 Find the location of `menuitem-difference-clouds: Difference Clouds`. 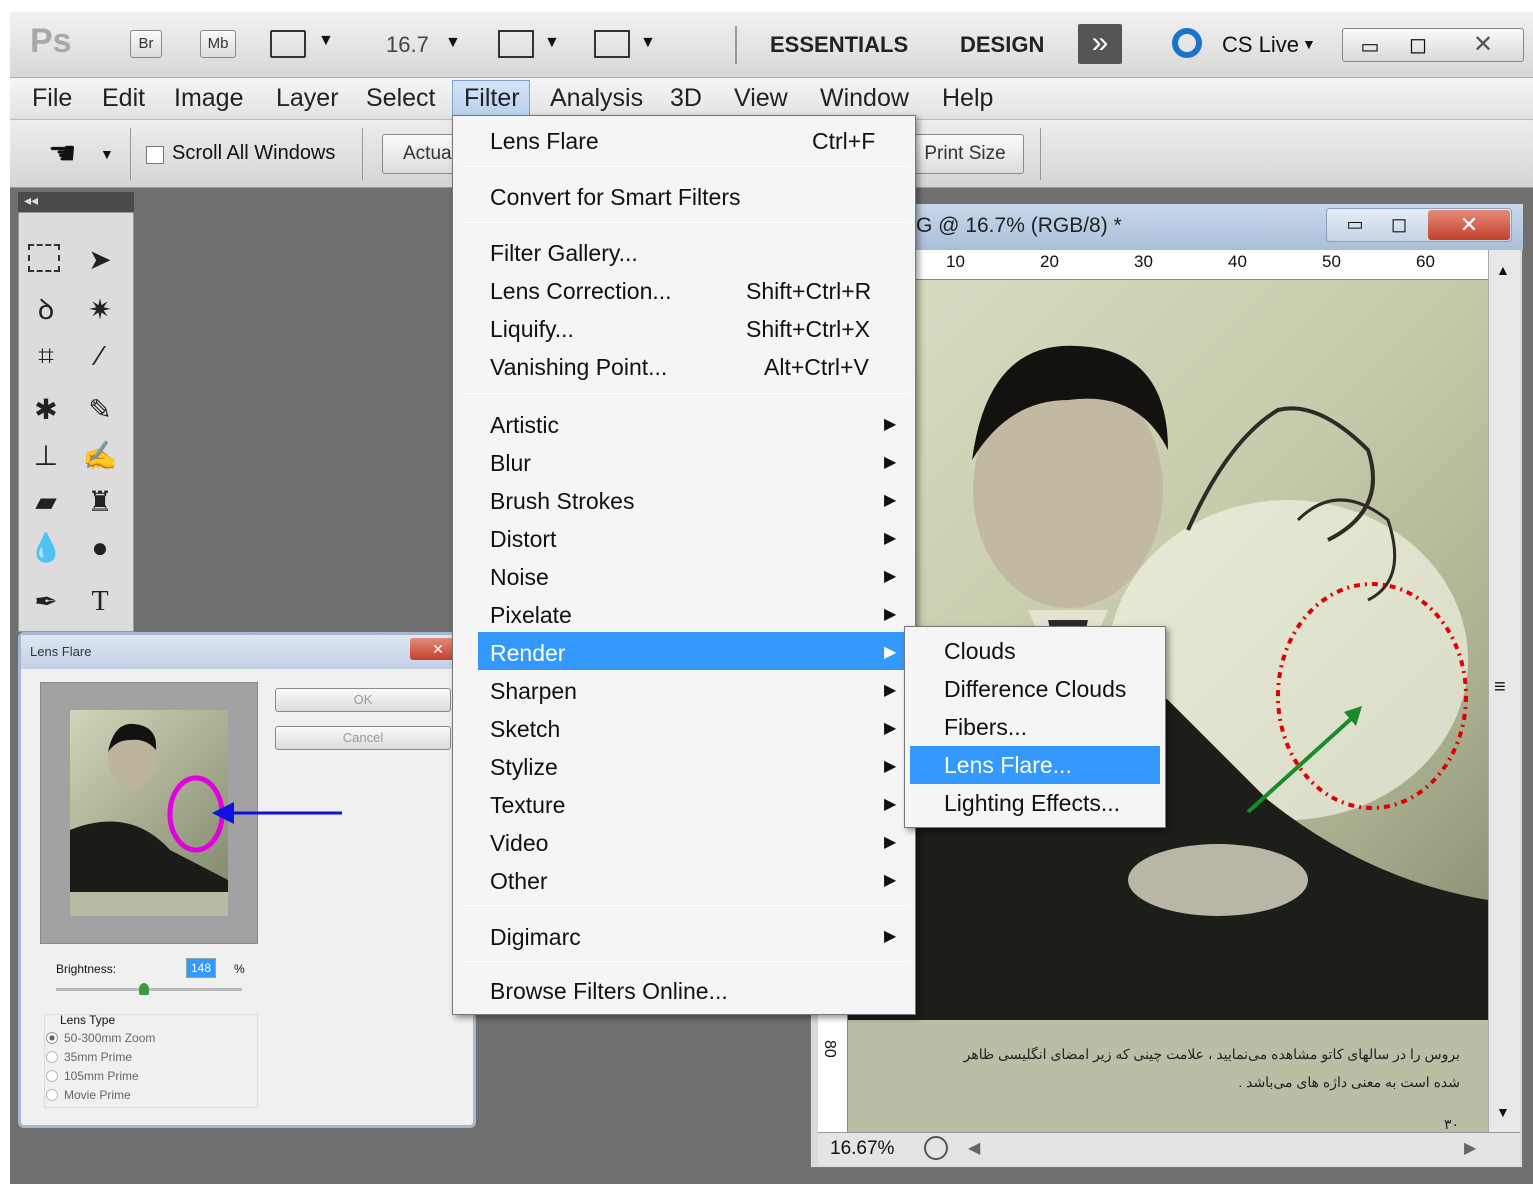

menuitem-difference-clouds: Difference Clouds is located at coordinates (1035, 689).